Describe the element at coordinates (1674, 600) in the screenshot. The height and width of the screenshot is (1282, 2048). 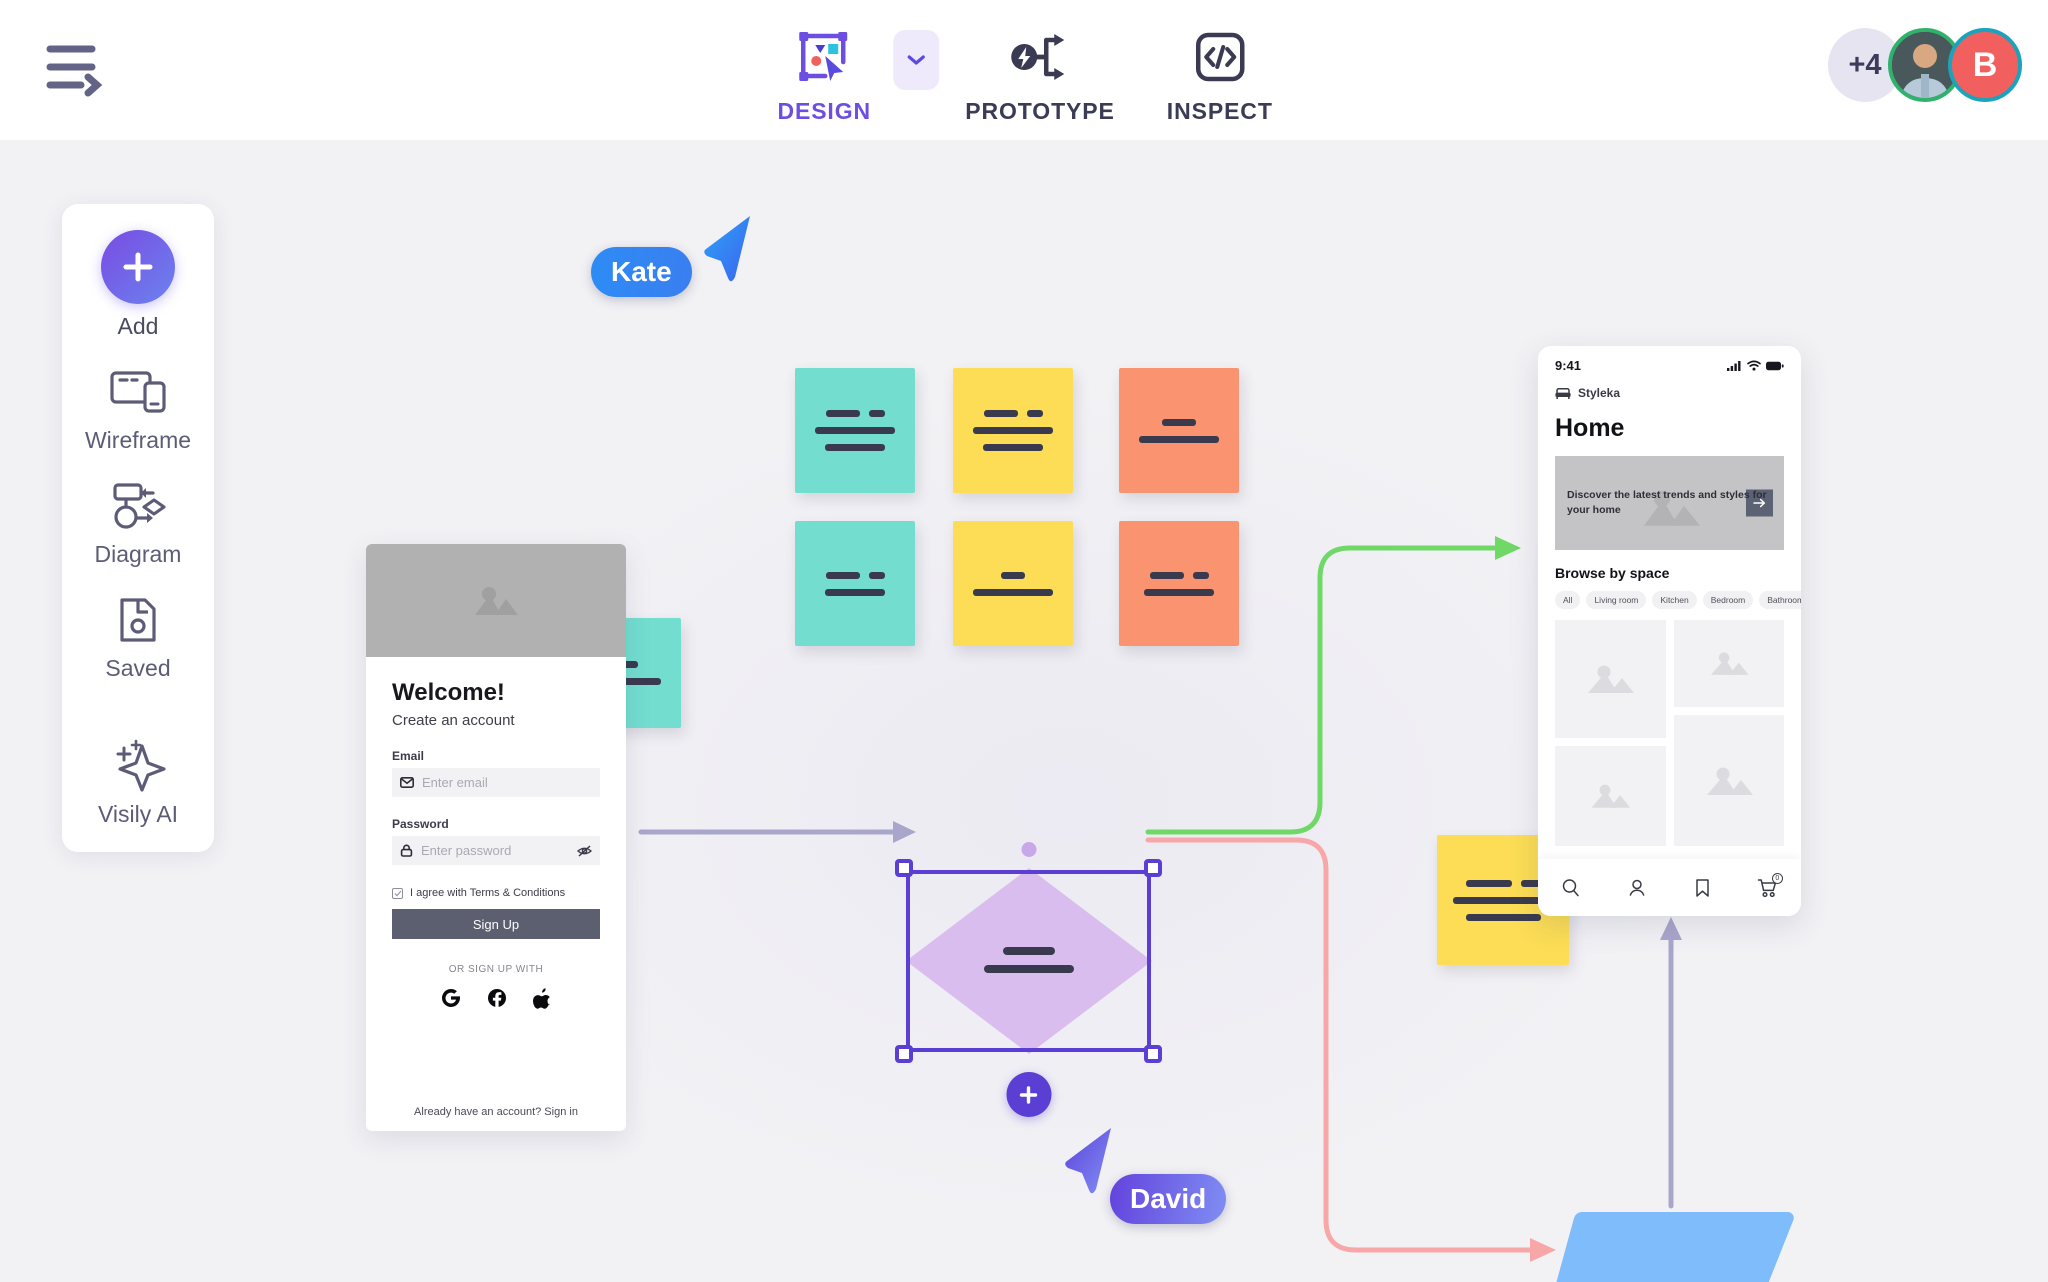
I see `phone-filter-chip: Kitchen` at that location.